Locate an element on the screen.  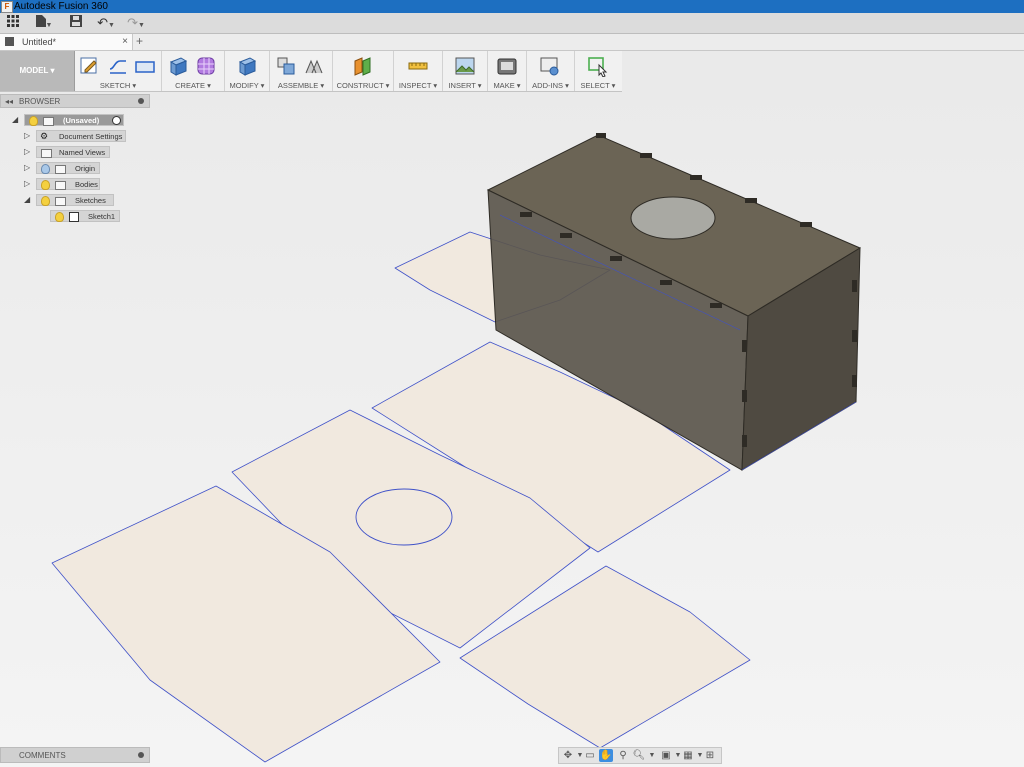
insert-group-label: INSERT ▾ is located at coordinates (465, 85).